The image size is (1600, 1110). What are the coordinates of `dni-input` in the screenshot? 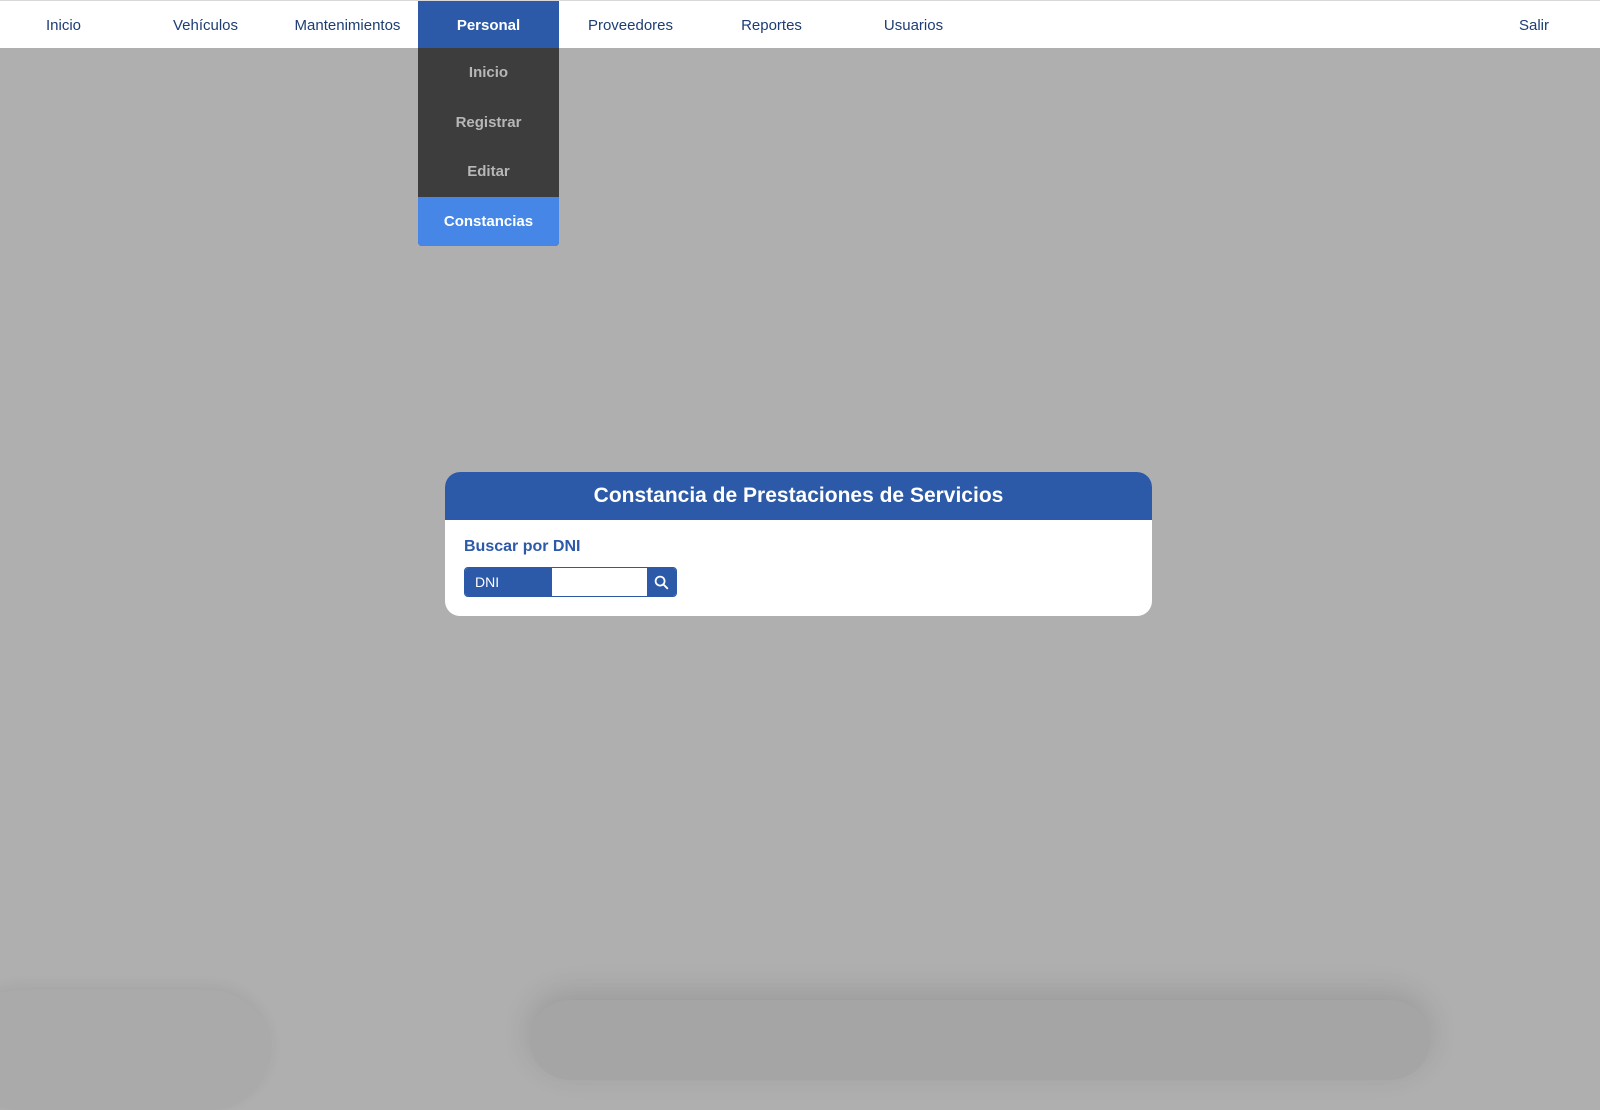 It's located at (599, 582).